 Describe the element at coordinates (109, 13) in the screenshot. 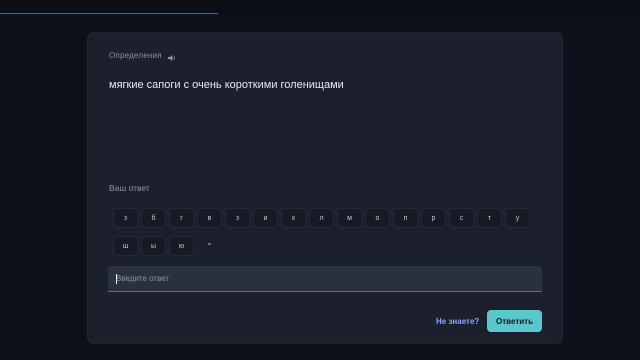

I see `progress-bar` at that location.